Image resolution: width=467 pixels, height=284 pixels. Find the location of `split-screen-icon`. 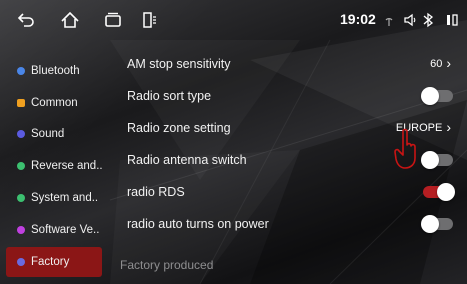

split-screen-icon is located at coordinates (150, 20).